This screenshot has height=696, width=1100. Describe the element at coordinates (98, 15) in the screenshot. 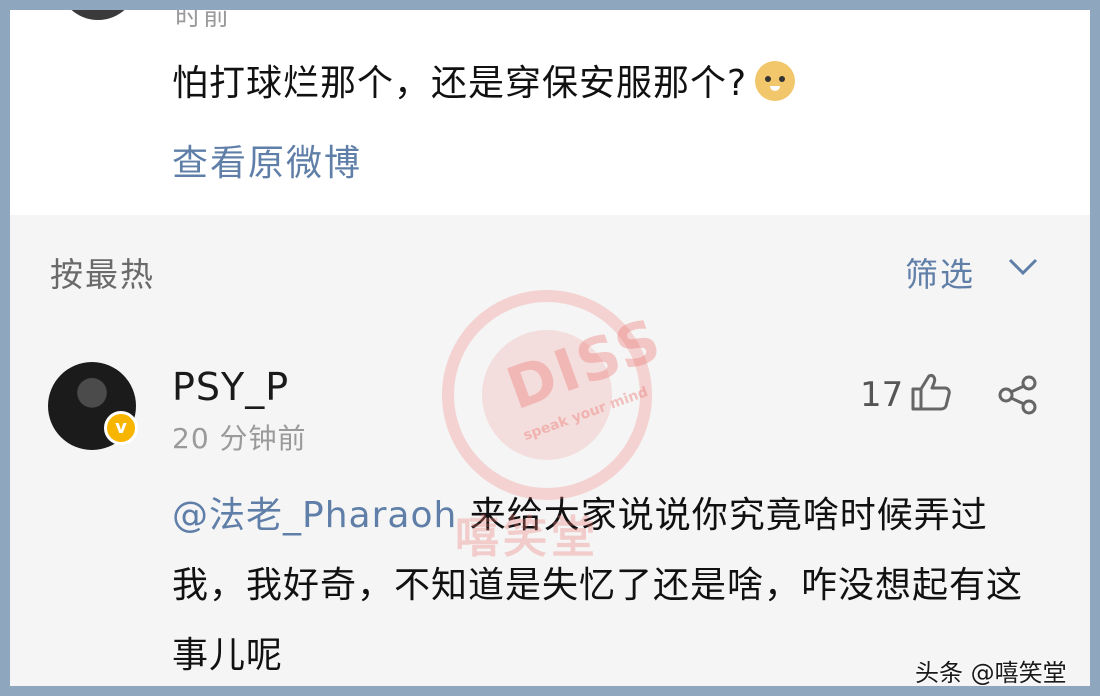

I see `previous-avatar` at that location.